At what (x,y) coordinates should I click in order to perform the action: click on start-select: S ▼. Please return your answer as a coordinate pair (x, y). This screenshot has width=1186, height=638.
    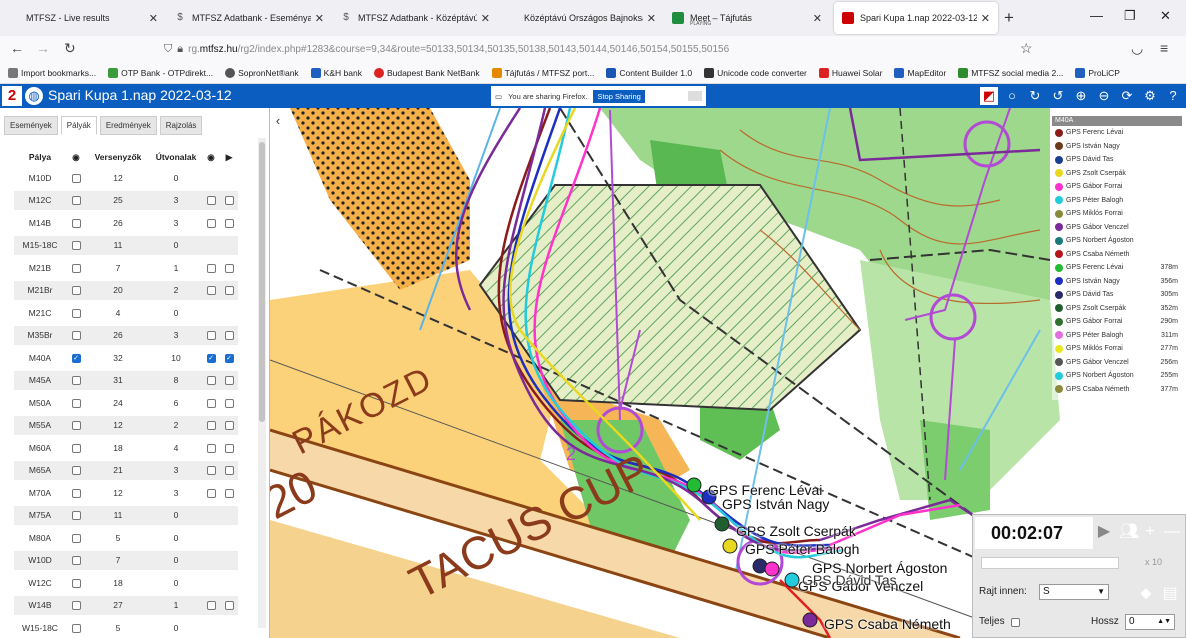
    Looking at the image, I should click on (1074, 592).